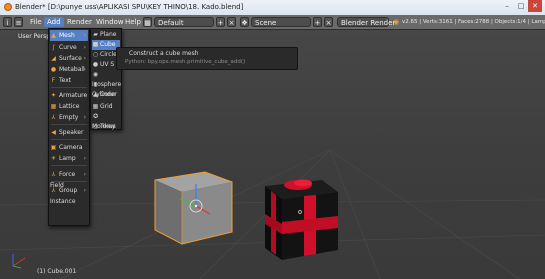 The height and width of the screenshot is (279, 545). Describe the element at coordinates (95, 54) in the screenshot. I see `circle-icon: ○` at that location.